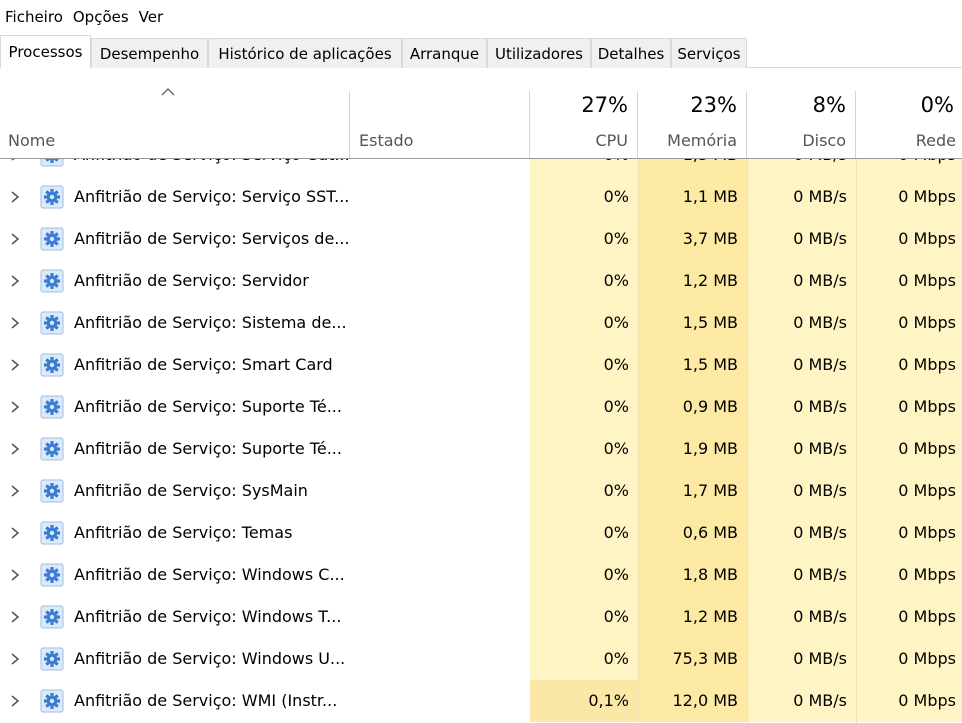  Describe the element at coordinates (34, 17) in the screenshot. I see `menu-ficheiro: Ficheiro` at that location.